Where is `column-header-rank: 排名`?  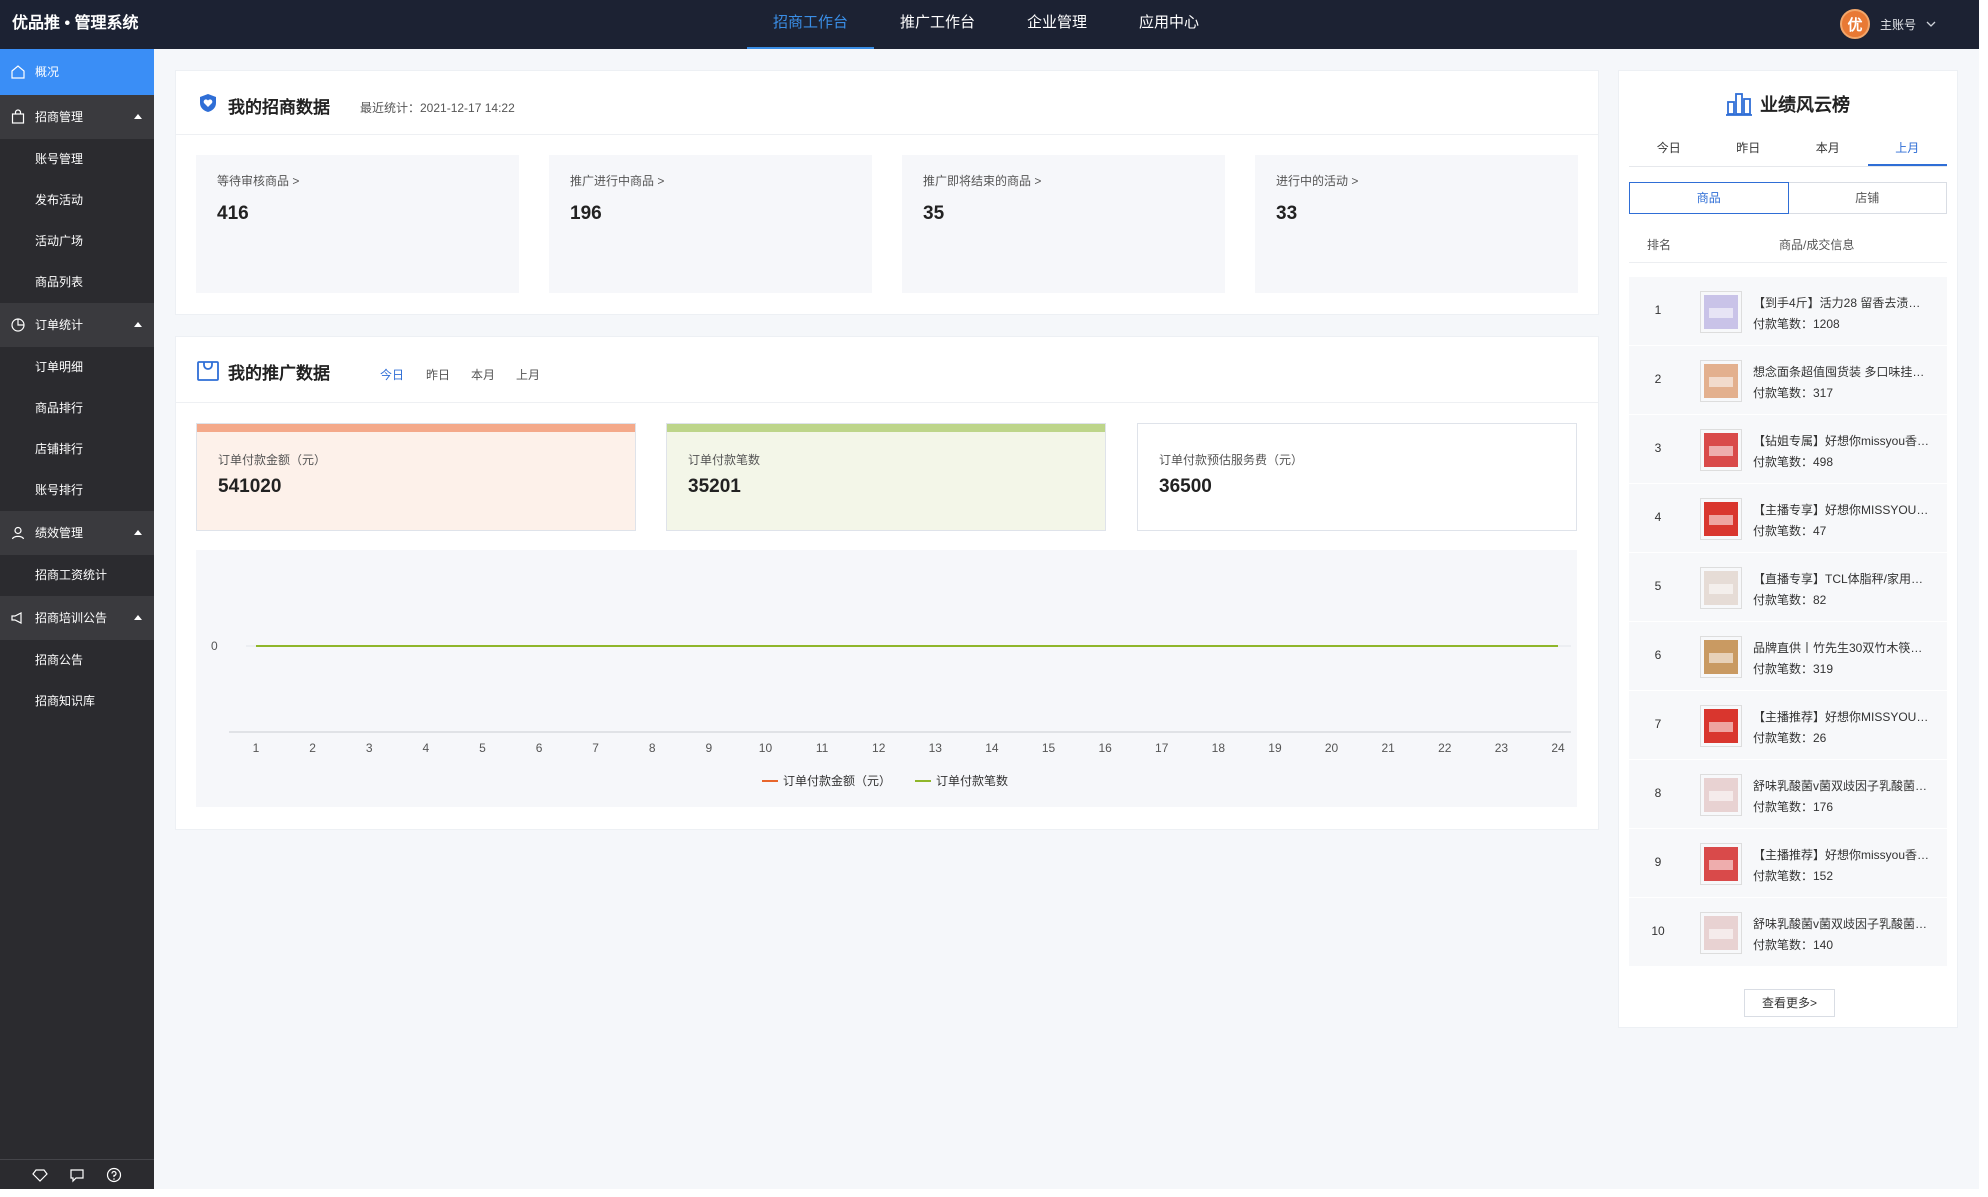 column-header-rank: 排名 is located at coordinates (1659, 245).